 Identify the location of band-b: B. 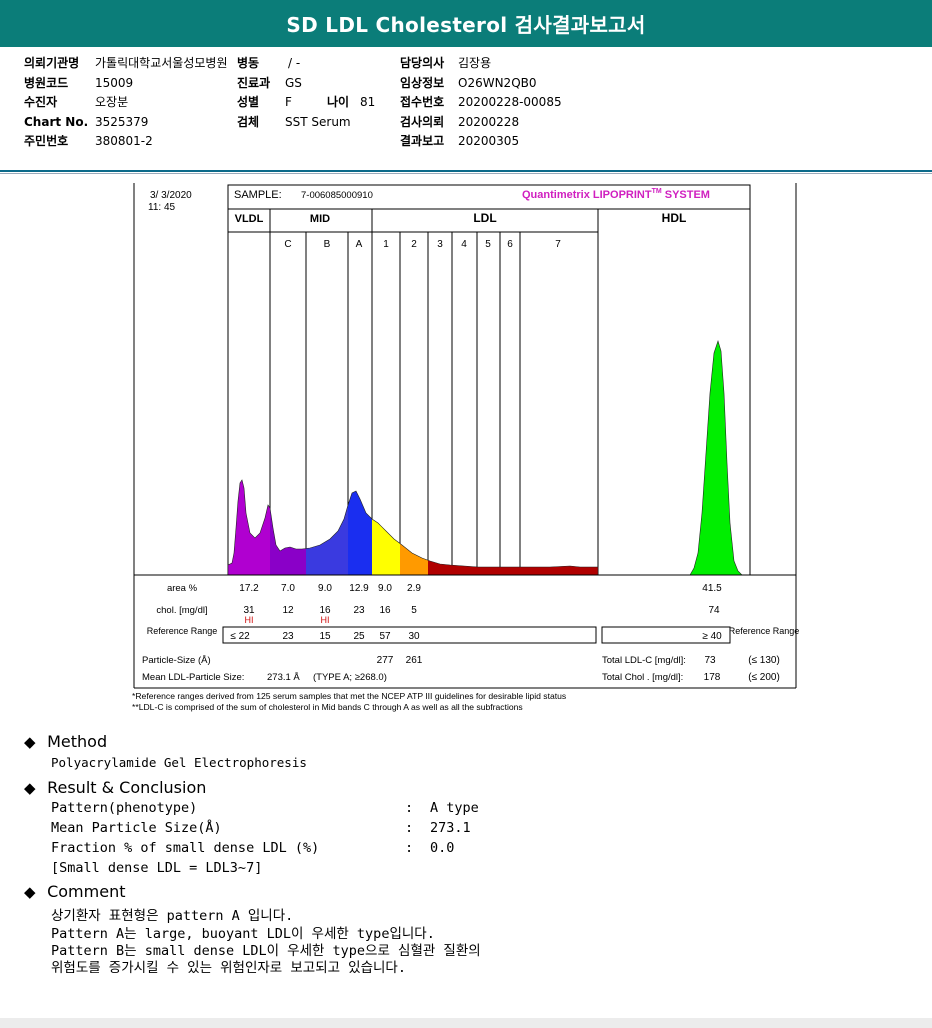
(327, 244).